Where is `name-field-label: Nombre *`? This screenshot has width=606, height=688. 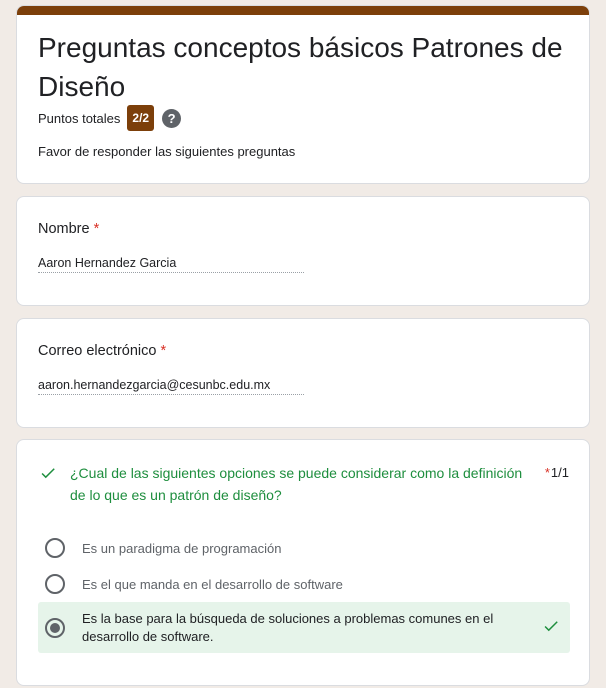 name-field-label: Nombre * is located at coordinates (68, 229).